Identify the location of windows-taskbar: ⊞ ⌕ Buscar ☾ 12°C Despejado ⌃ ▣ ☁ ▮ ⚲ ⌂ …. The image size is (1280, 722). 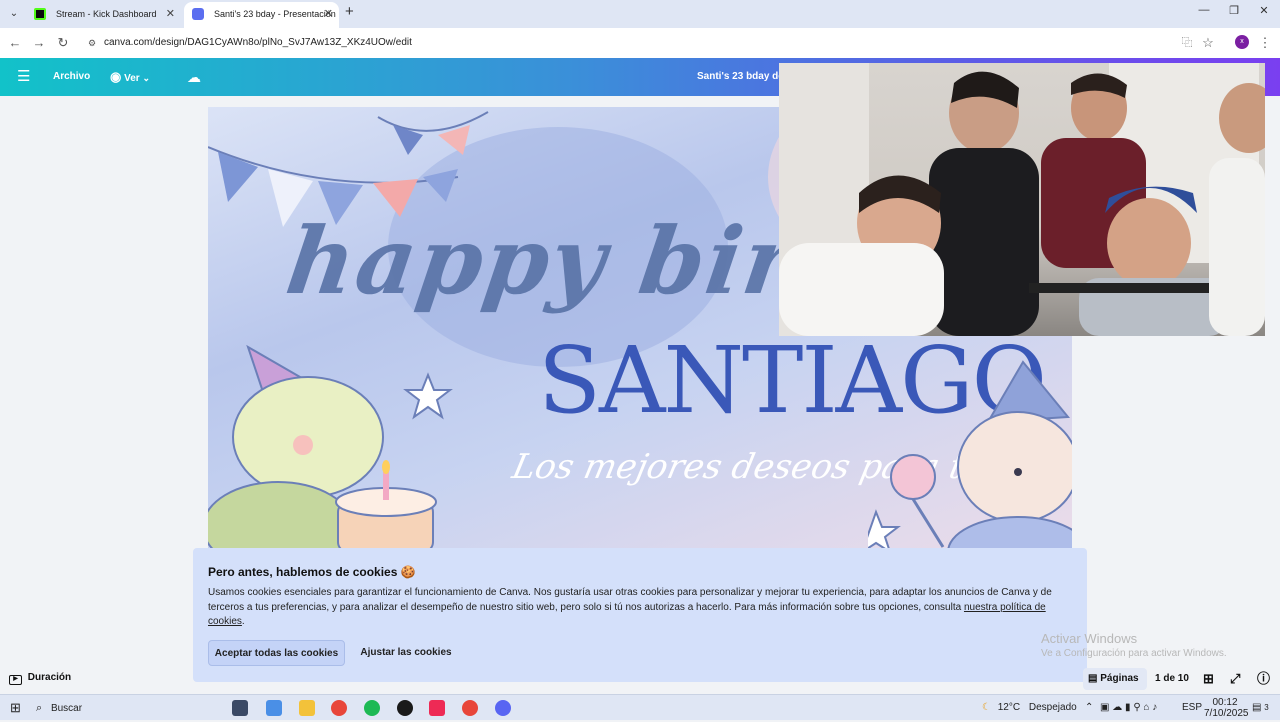
(640, 707).